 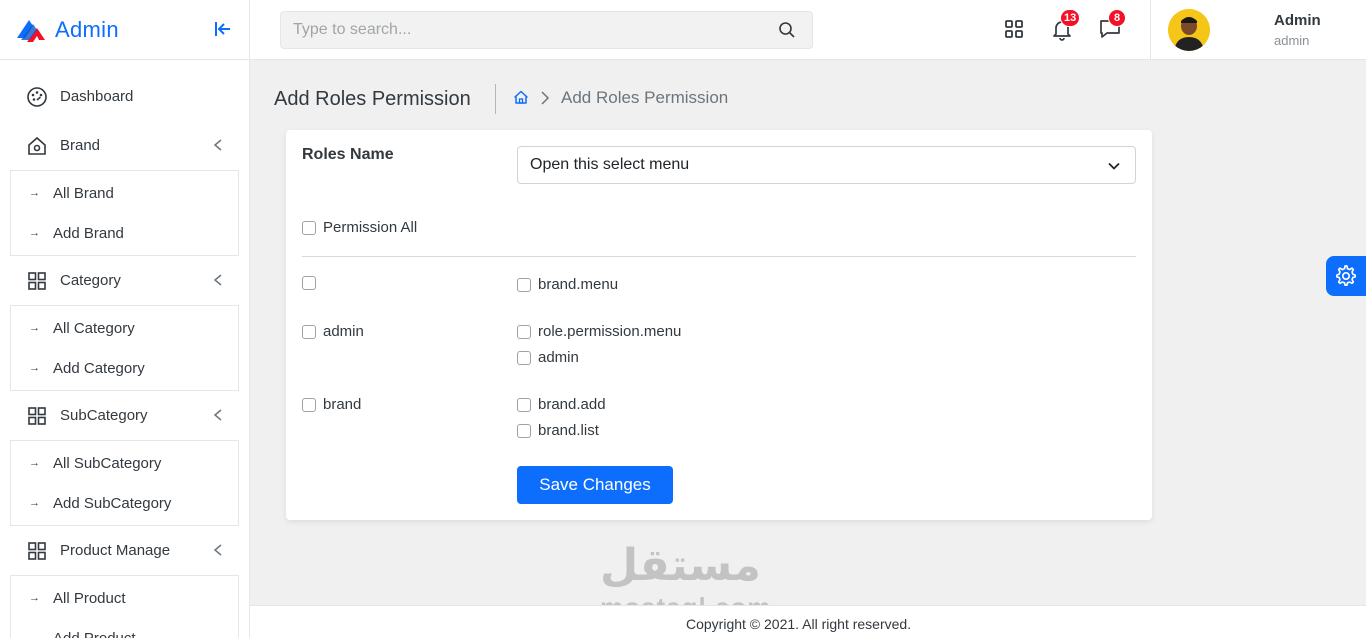 I want to click on submenu-product: → All Product → Add Product, so click(x=124, y=606).